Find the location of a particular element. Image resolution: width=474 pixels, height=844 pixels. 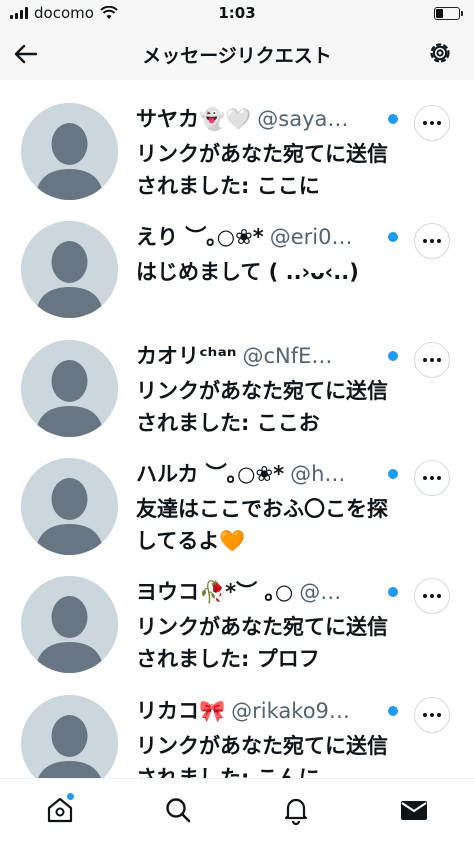

nav-home is located at coordinates (60, 809).